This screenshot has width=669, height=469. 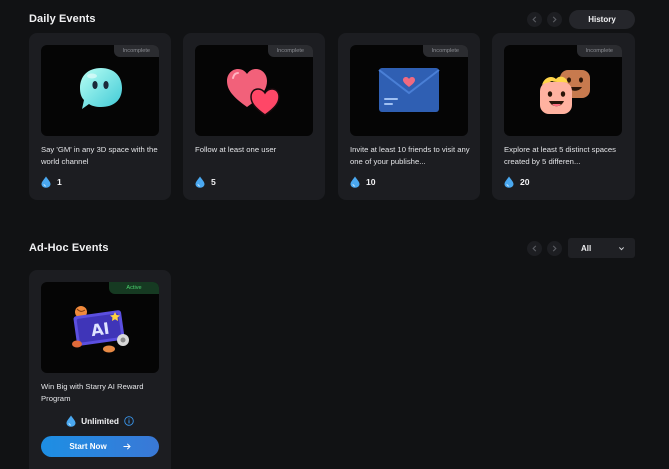 What do you see at coordinates (205, 182) in the screenshot?
I see `reward: 5` at bounding box center [205, 182].